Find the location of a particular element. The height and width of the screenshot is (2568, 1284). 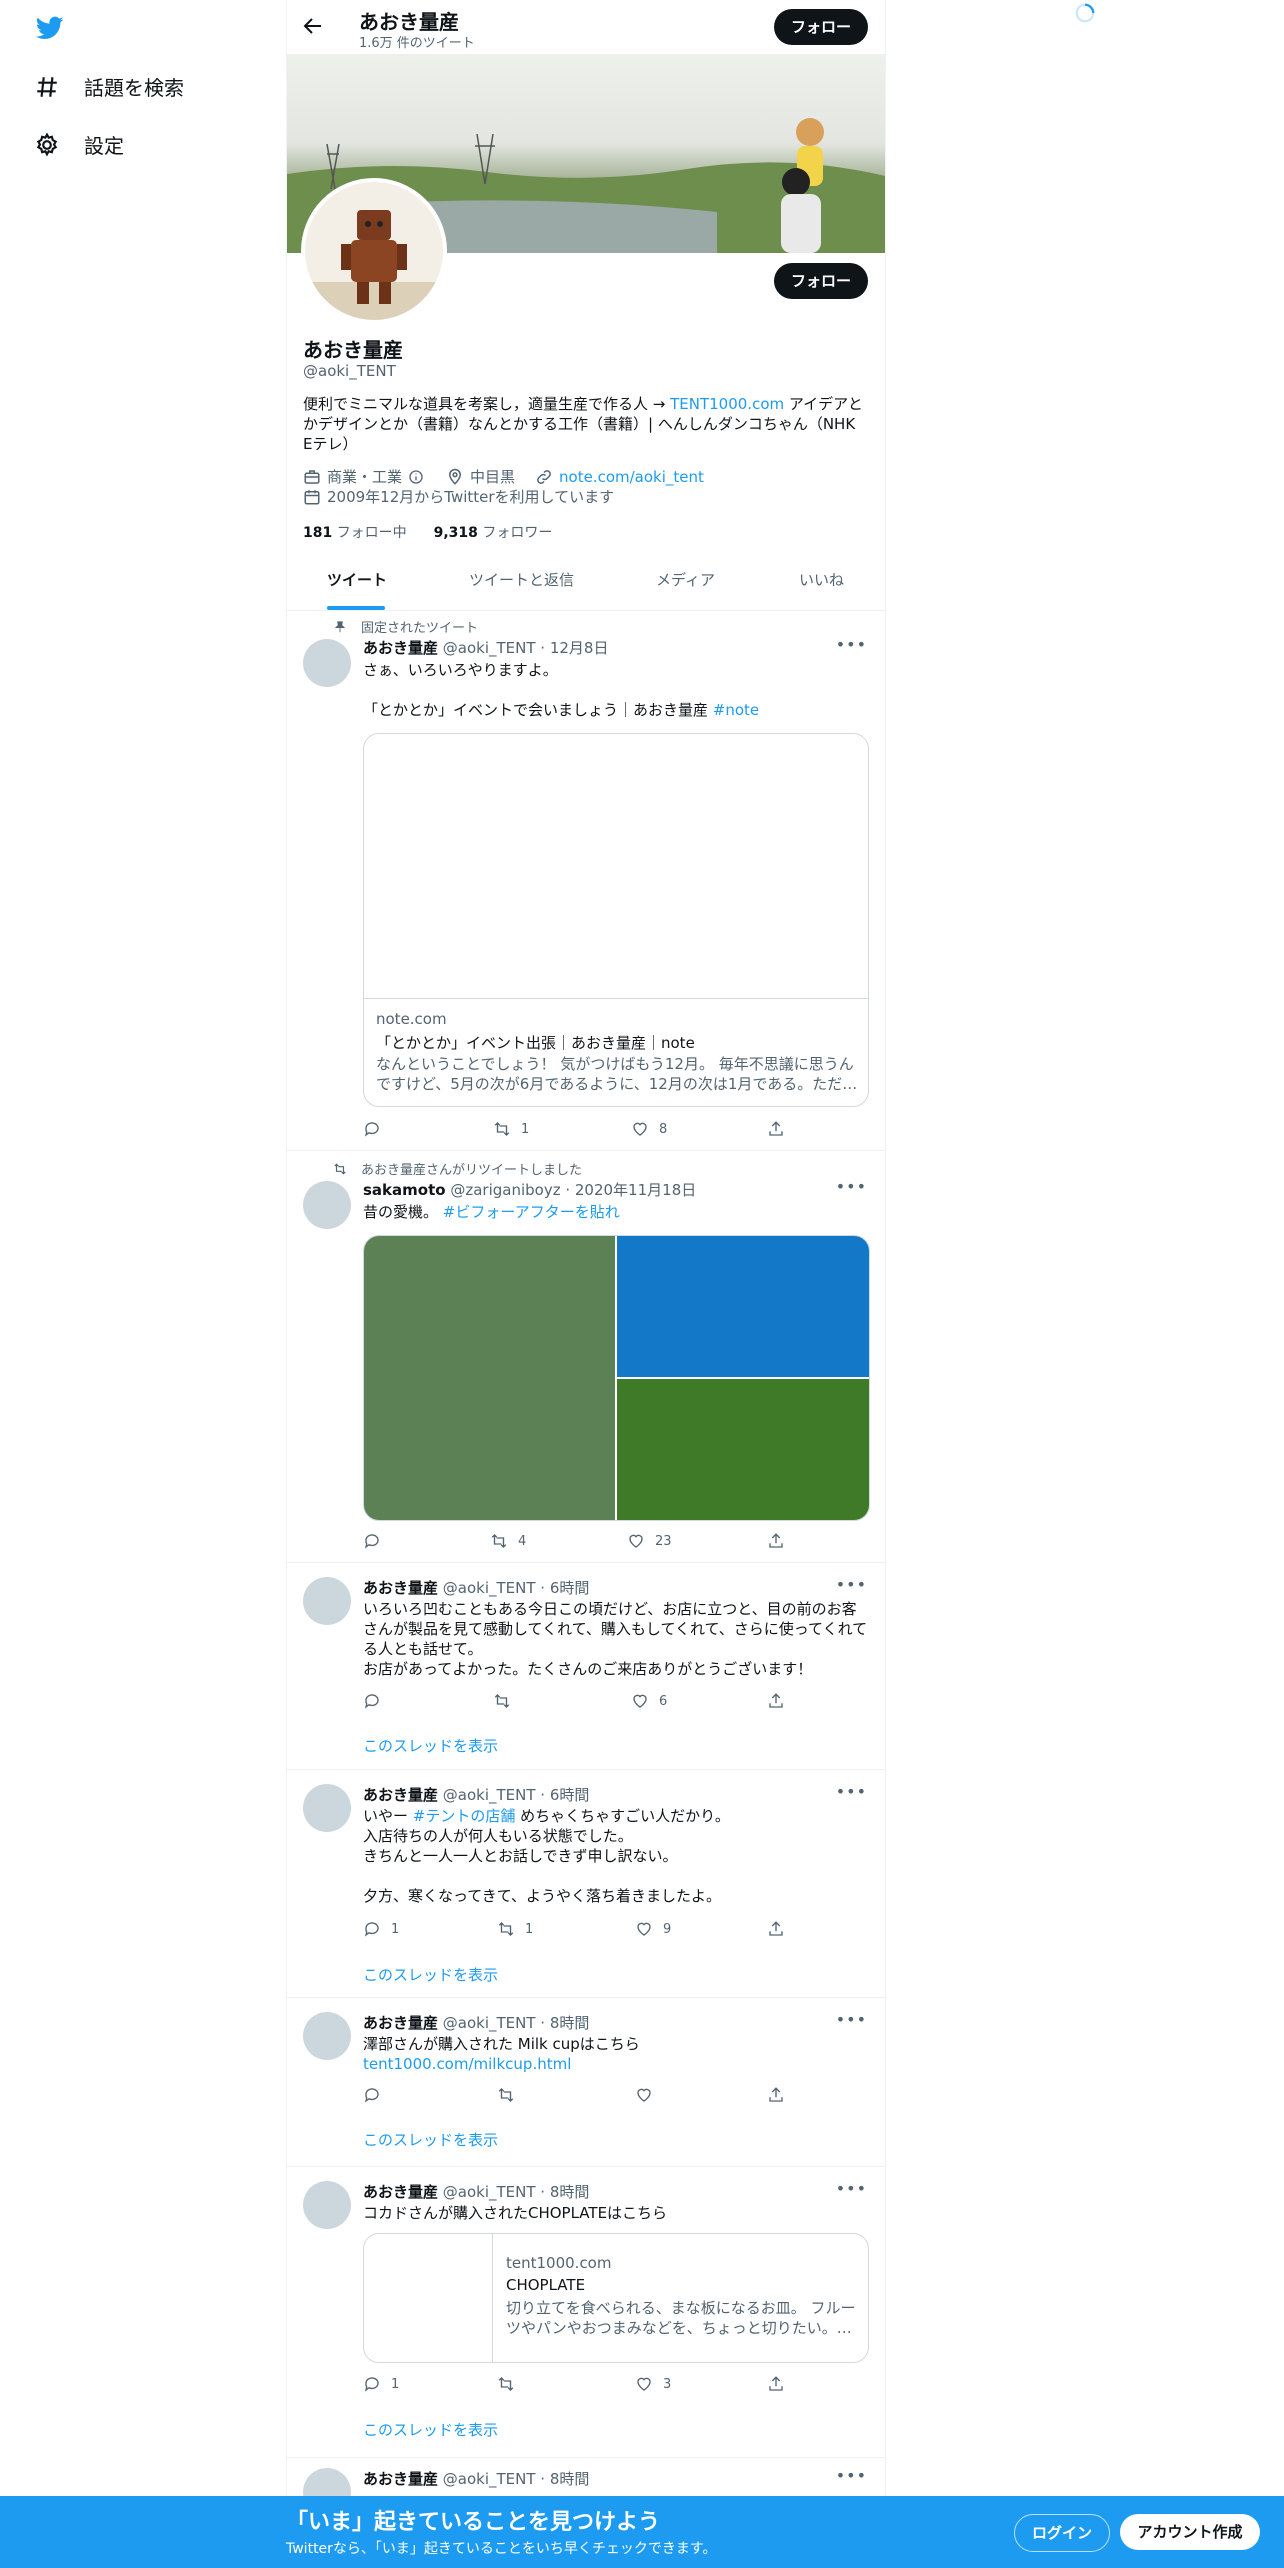

profile-follow-button: フォロー is located at coordinates (821, 281).